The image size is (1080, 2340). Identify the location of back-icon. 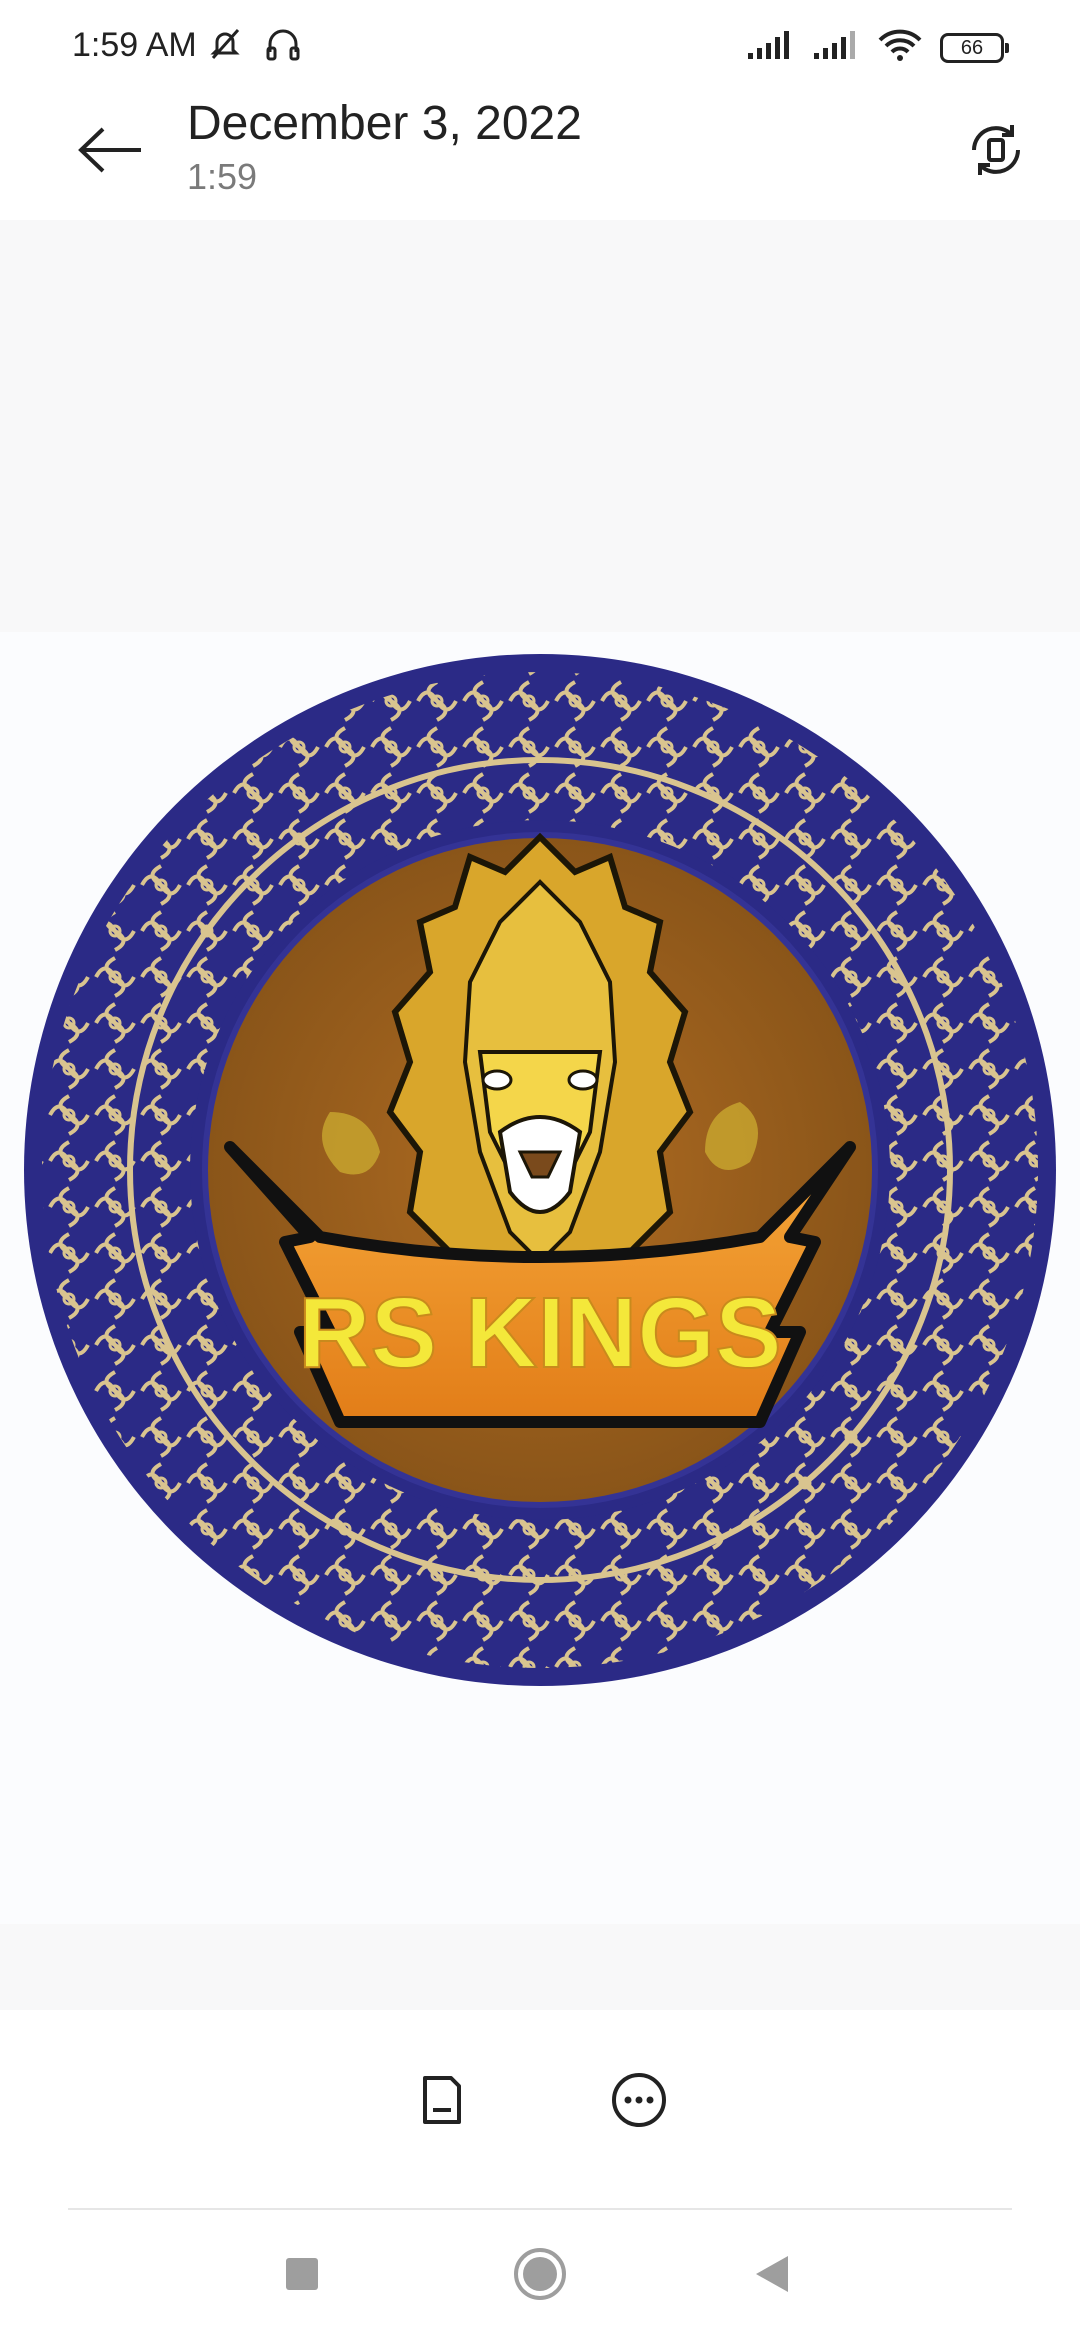
(772, 2274).